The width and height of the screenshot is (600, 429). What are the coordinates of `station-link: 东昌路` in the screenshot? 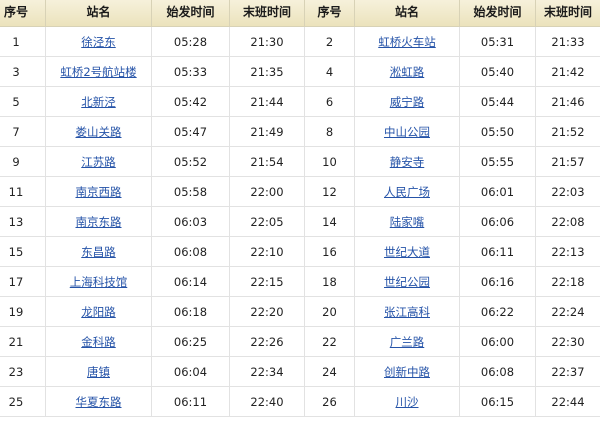 It's located at (98, 252).